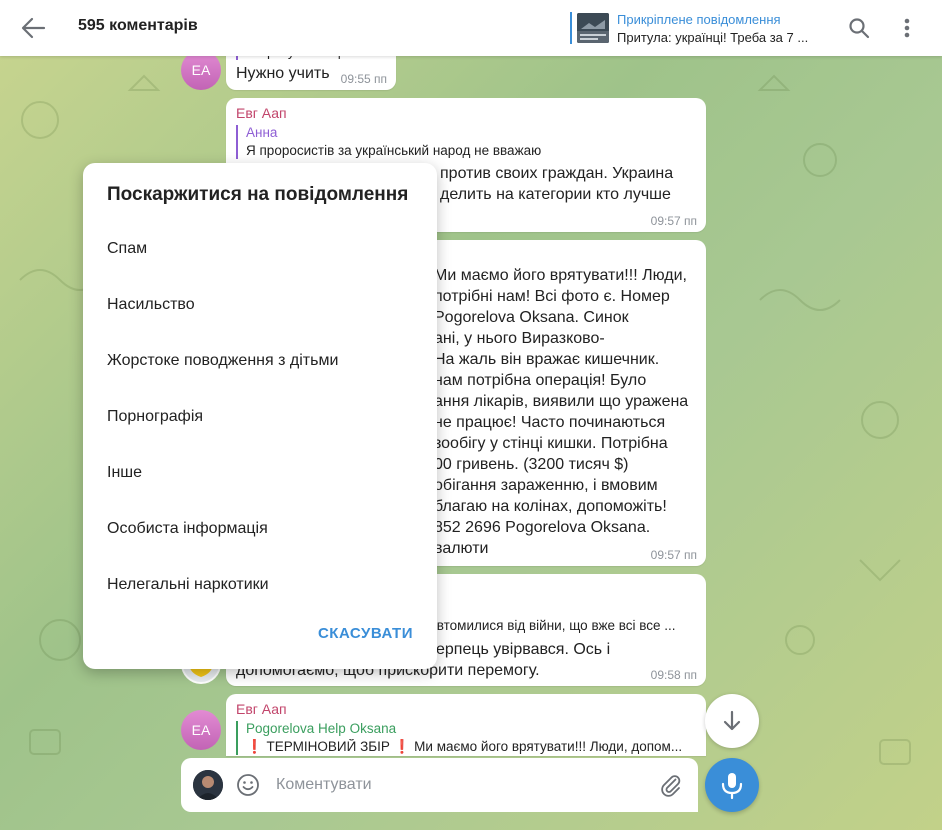  I want to click on report-option-other: Інше, so click(260, 473).